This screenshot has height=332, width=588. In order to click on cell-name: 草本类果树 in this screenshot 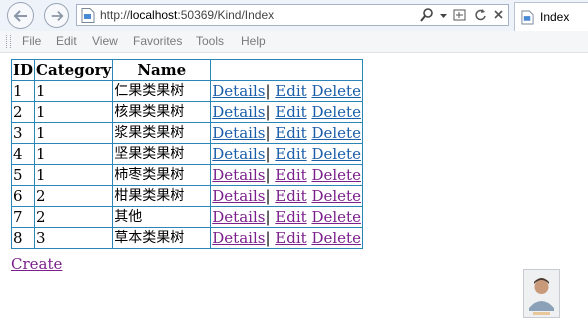, I will do `click(162, 238)`.